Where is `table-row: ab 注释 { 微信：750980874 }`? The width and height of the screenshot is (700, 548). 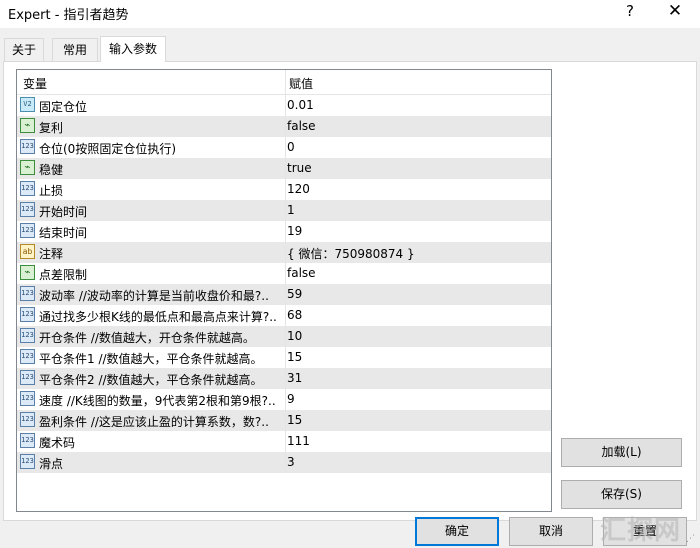 table-row: ab 注释 { 微信：750980874 } is located at coordinates (284, 252).